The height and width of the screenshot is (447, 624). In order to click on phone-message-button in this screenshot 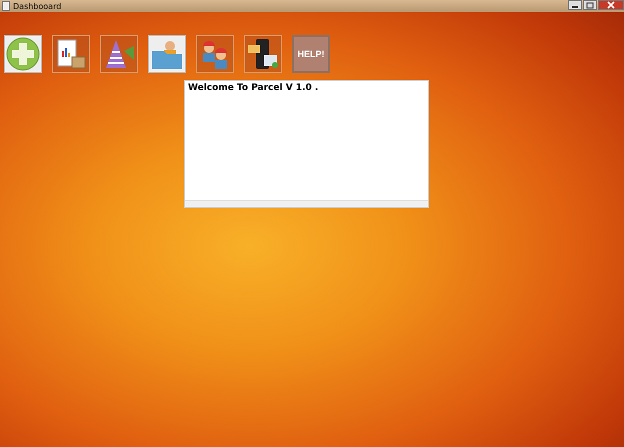, I will do `click(263, 54)`.